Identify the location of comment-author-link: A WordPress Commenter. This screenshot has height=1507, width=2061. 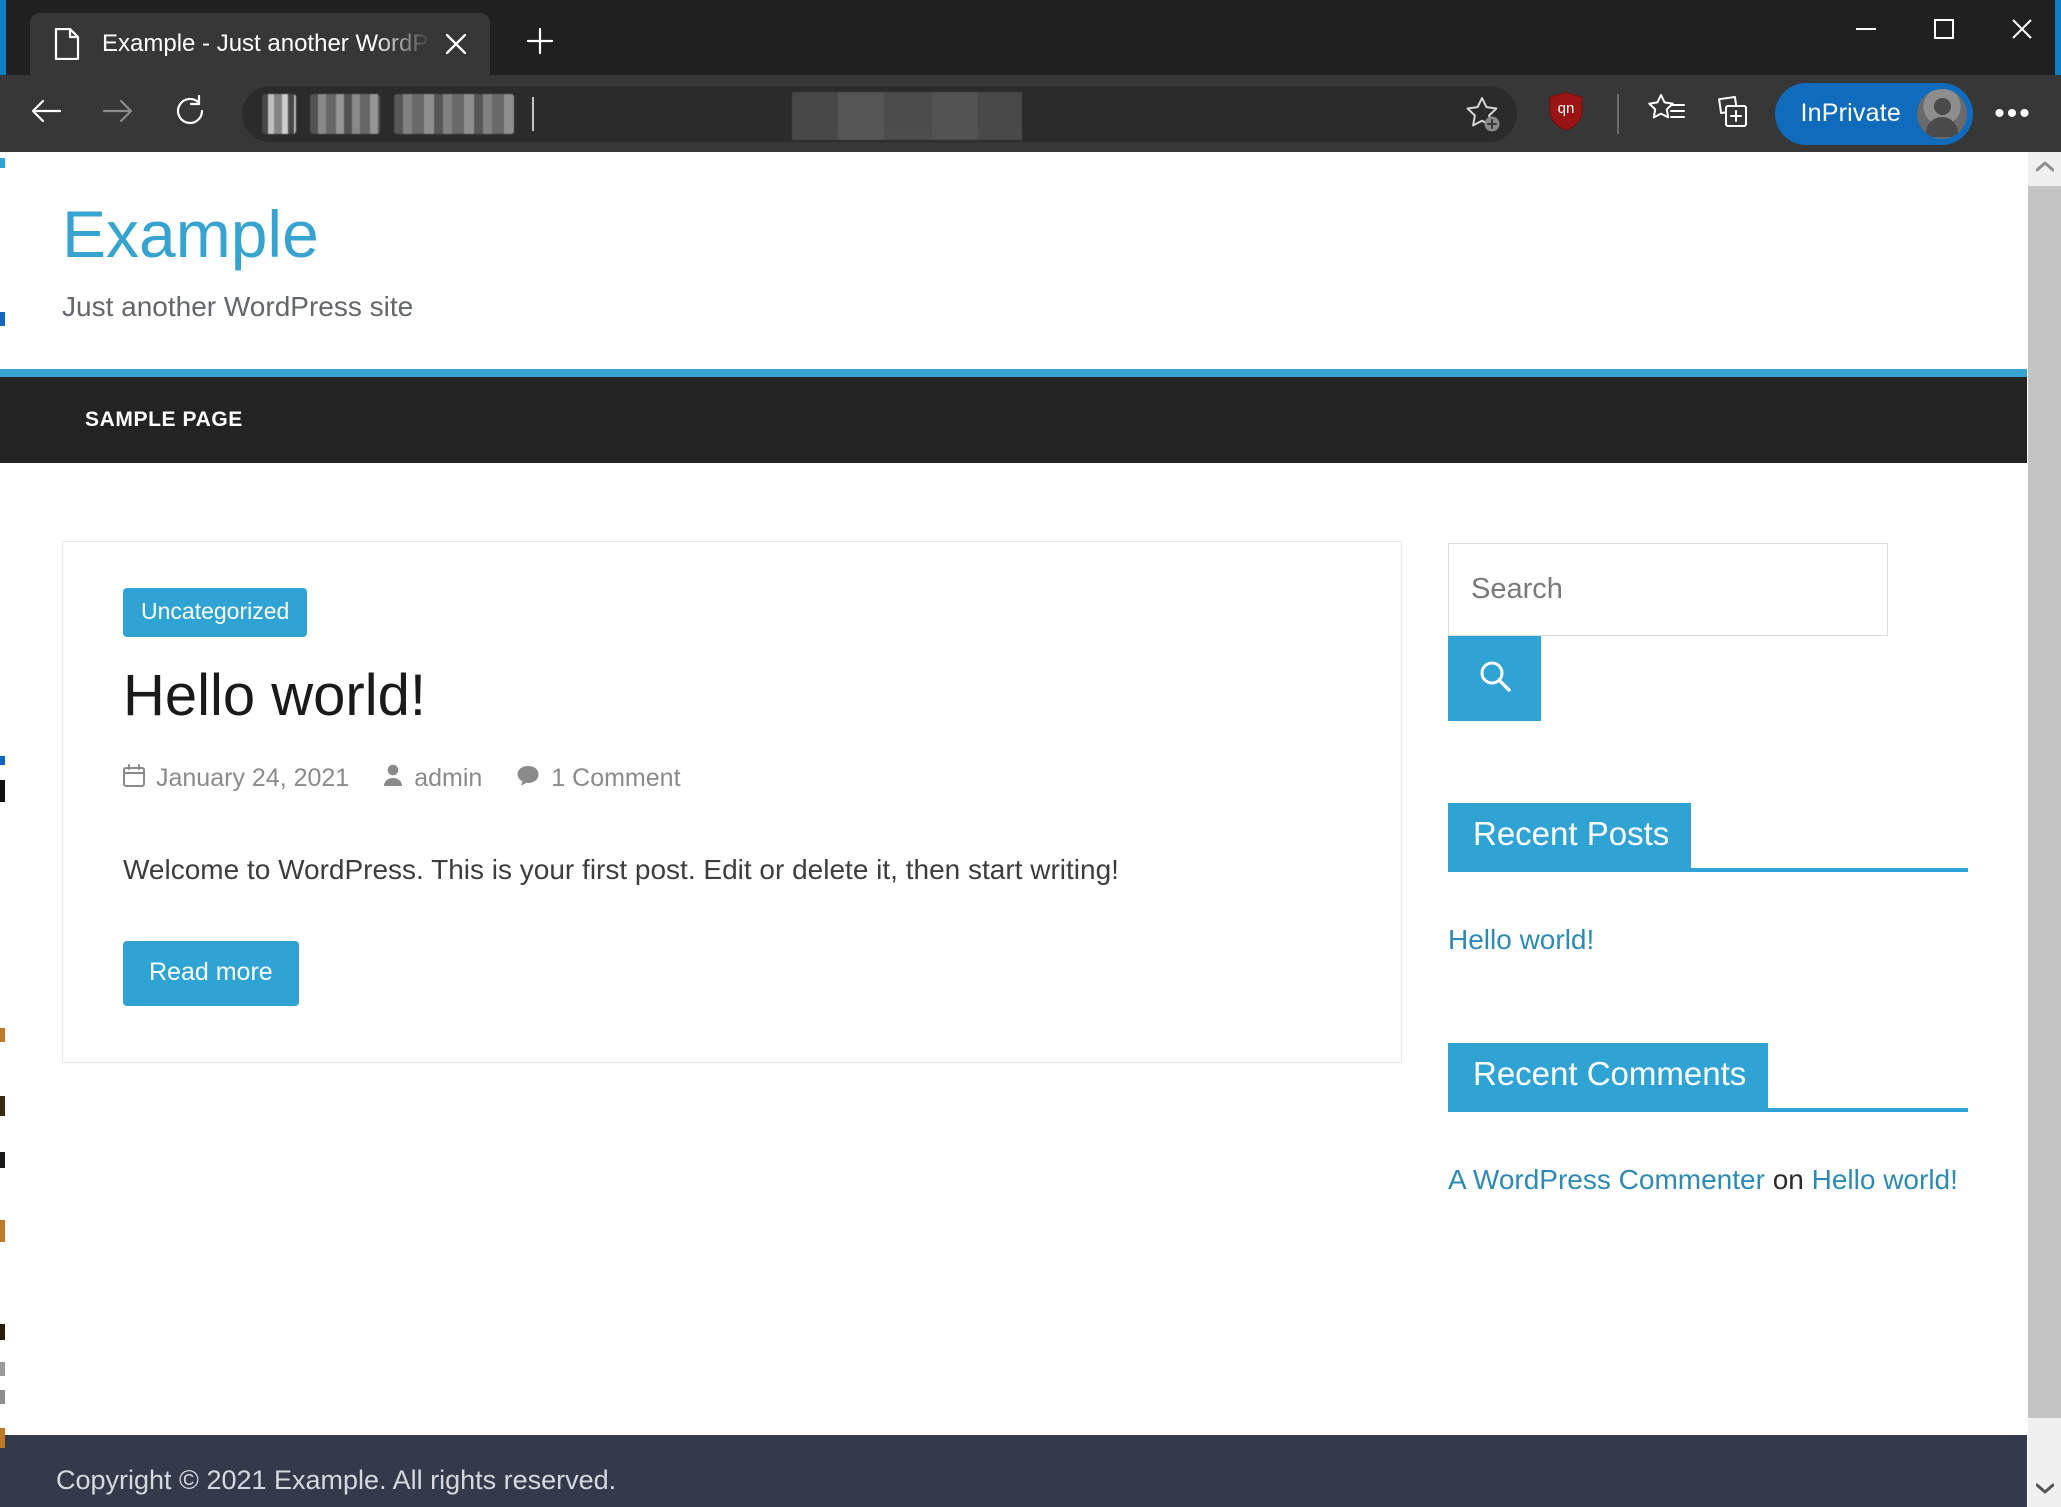
(1606, 1179).